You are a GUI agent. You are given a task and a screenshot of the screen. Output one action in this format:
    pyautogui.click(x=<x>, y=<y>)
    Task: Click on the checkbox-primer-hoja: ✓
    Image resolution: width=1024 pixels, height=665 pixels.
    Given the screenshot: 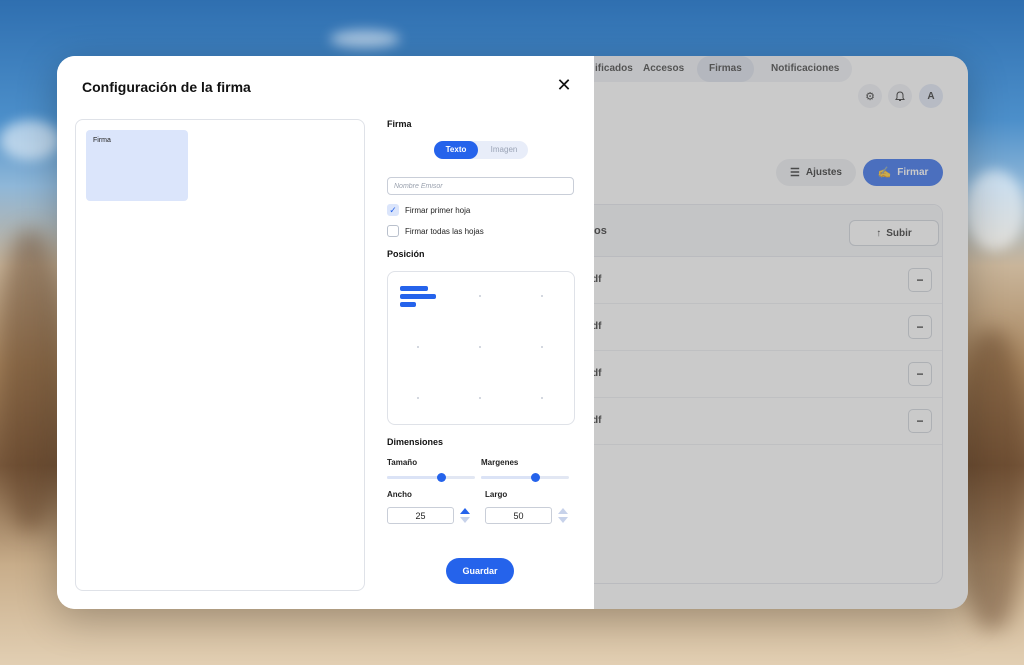 What is the action you would take?
    pyautogui.click(x=393, y=210)
    